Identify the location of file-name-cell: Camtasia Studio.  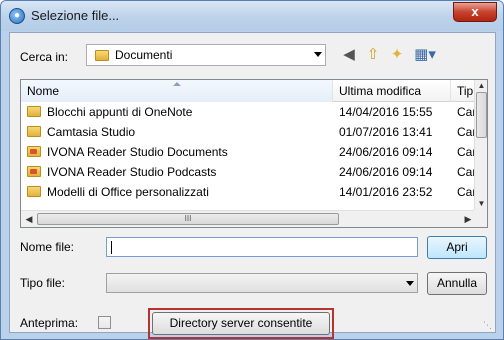
(91, 132).